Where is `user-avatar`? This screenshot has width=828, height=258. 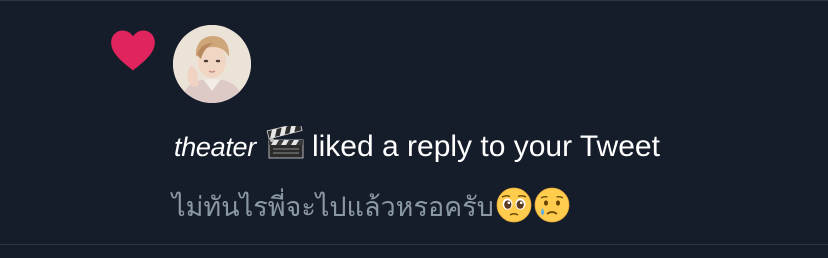
user-avatar is located at coordinates (212, 64).